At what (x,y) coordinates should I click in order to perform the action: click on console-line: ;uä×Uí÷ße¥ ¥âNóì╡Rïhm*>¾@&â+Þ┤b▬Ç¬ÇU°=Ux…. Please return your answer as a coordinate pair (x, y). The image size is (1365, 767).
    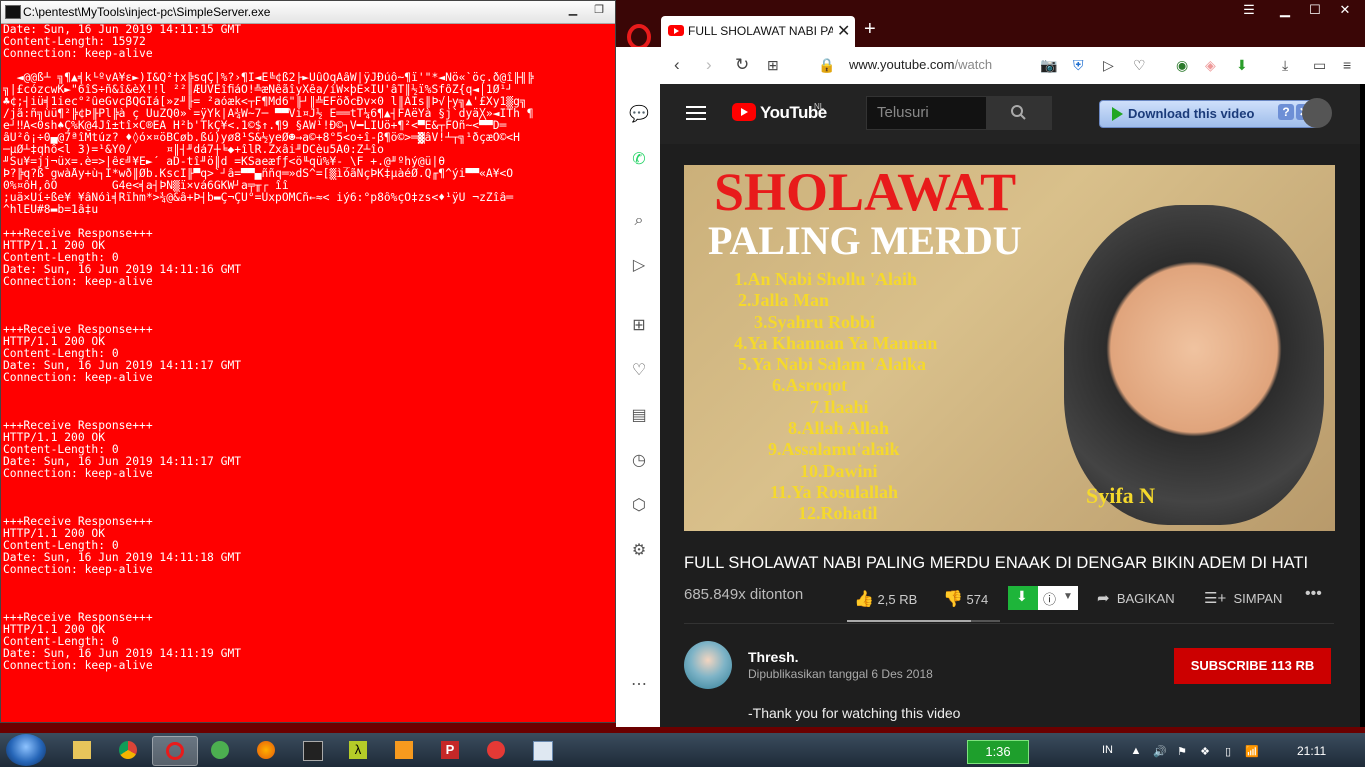
    Looking at the image, I should click on (258, 198).